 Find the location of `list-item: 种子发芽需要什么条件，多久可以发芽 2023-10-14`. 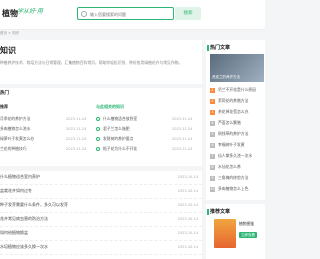

list-item: 种子发芽需要什么条件，多久可以发芽 2023-10-14 is located at coordinates (101, 206).